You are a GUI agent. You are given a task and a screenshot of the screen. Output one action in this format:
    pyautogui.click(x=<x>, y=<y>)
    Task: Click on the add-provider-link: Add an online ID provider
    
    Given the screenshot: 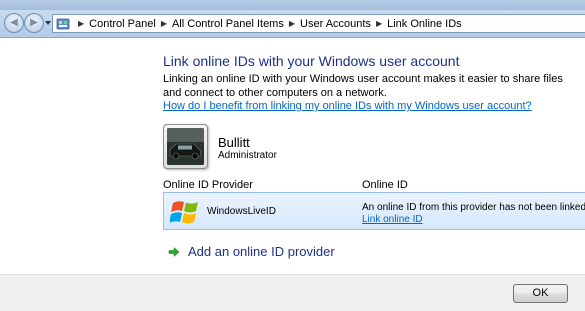 What is the action you would take?
    pyautogui.click(x=251, y=251)
    